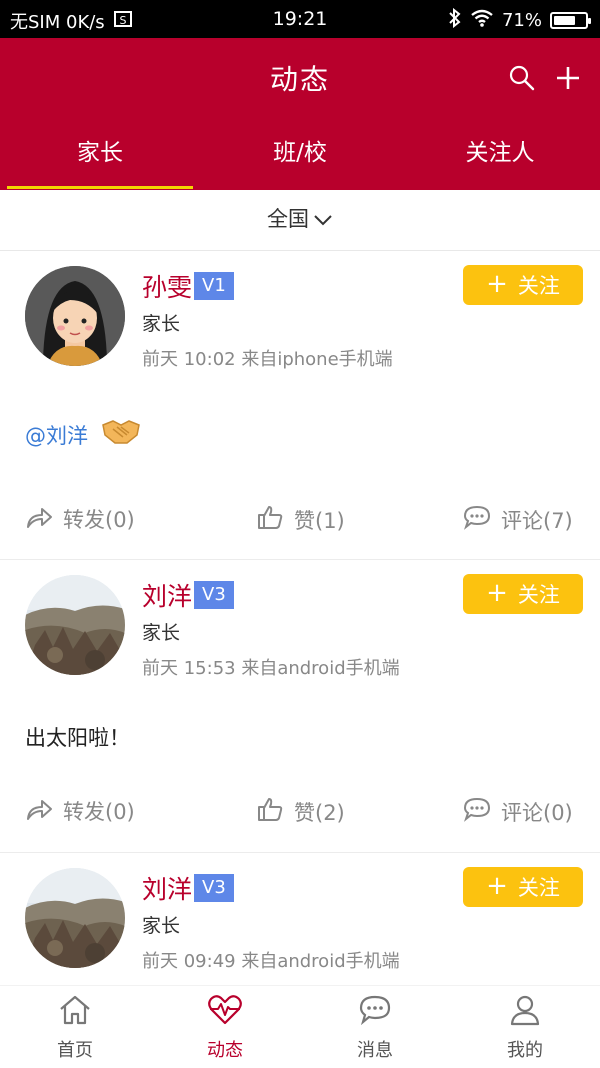 The width and height of the screenshot is (600, 1068). I want to click on status-right: 71%, so click(519, 20).